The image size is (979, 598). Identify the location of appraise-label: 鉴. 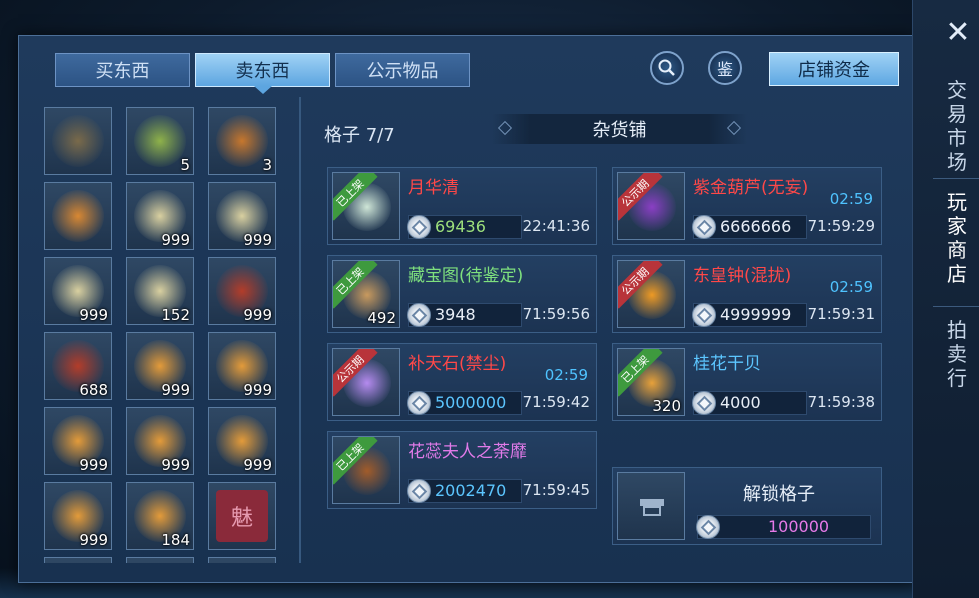
(724, 69).